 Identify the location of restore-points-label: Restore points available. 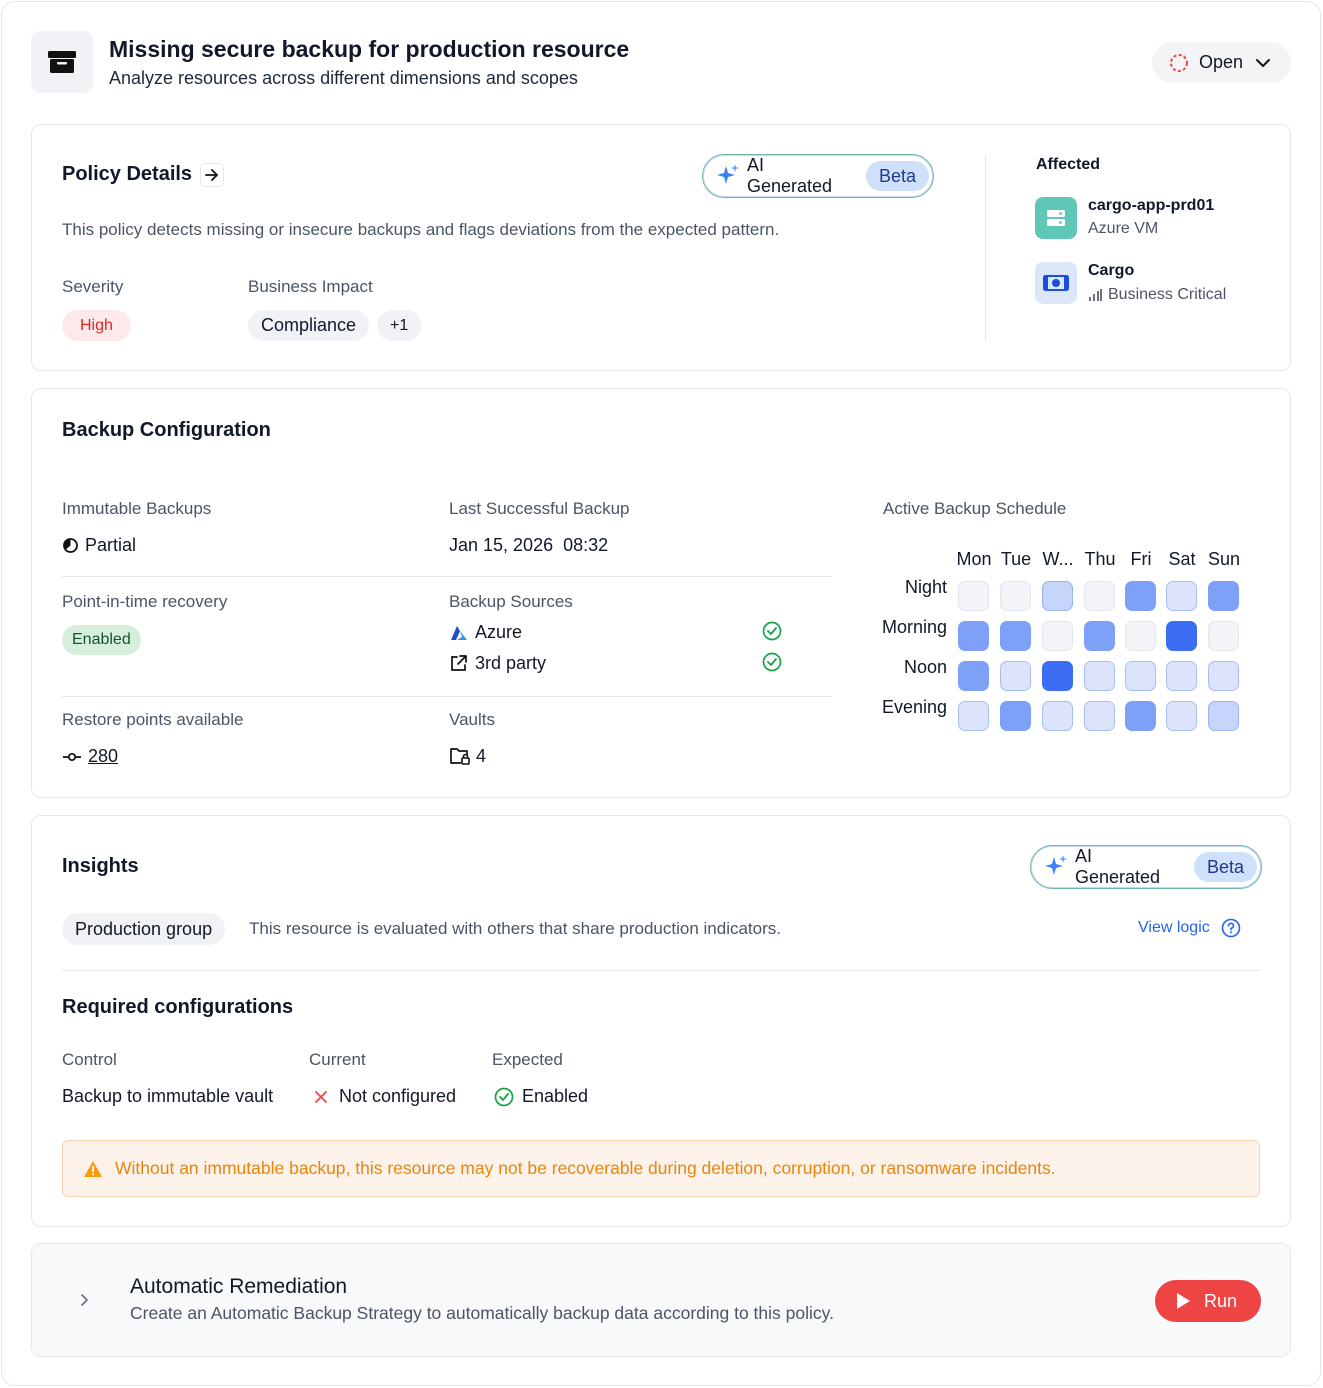
(153, 719).